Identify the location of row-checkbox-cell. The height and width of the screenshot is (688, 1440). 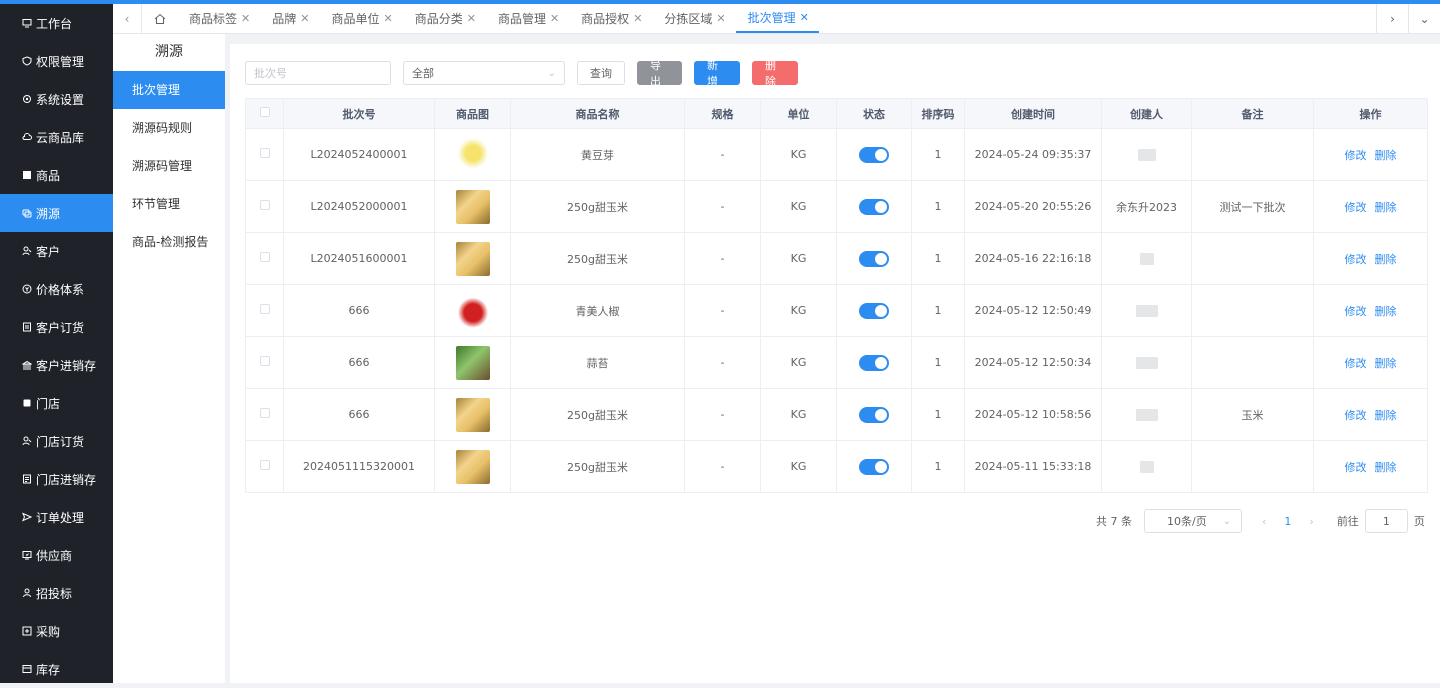
(264, 362).